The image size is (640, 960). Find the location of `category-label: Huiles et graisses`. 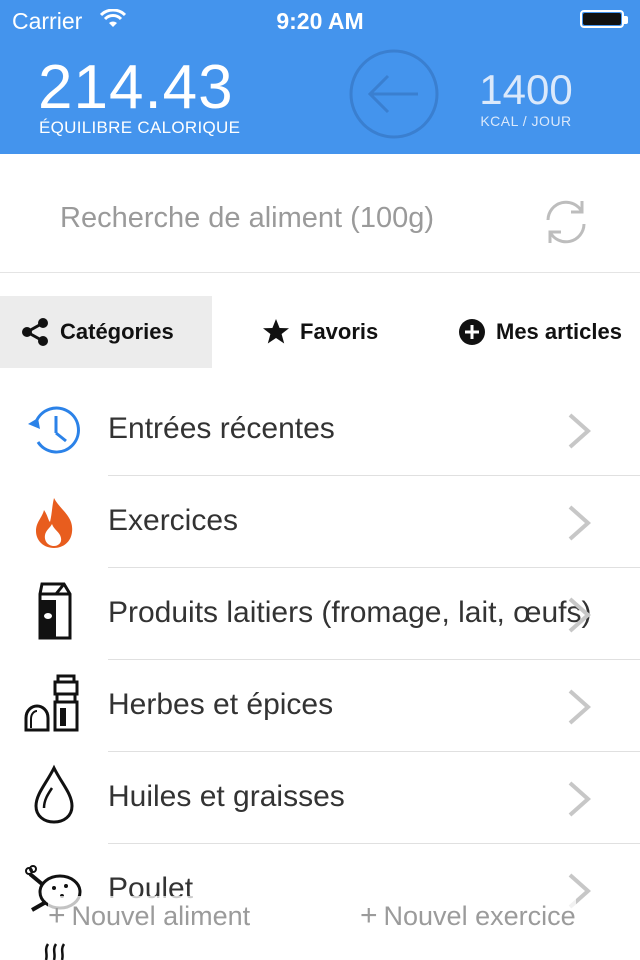

category-label: Huiles et graisses is located at coordinates (226, 796).